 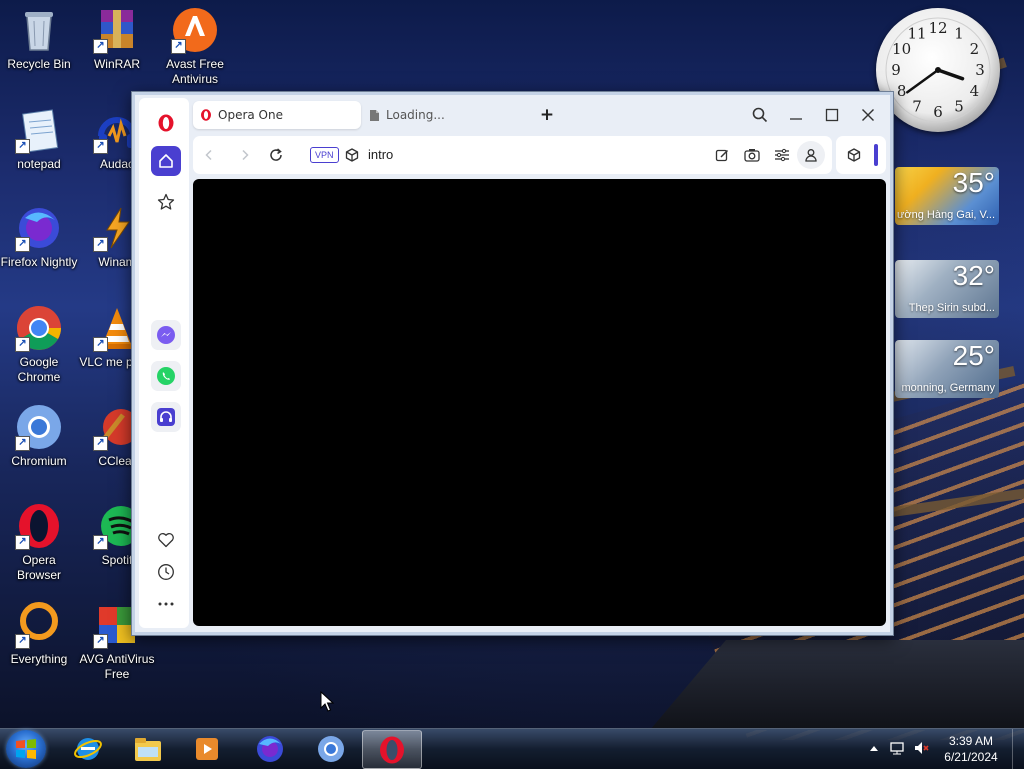 I want to click on clock-numeral: 7, so click(x=917, y=106).